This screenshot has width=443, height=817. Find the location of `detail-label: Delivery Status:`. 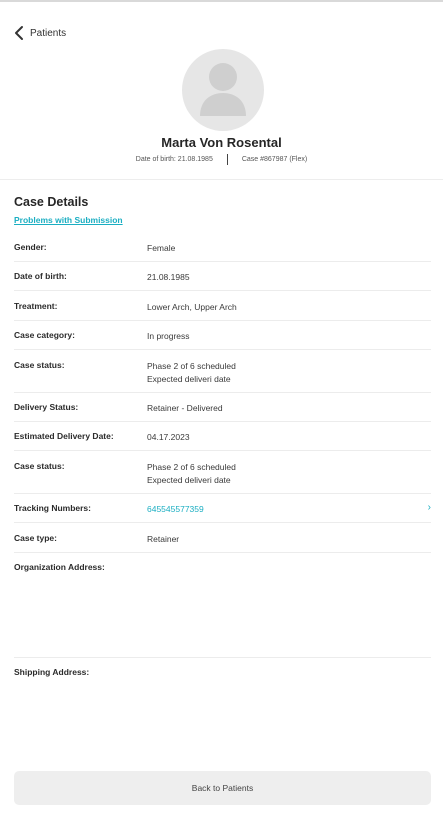

detail-label: Delivery Status: is located at coordinates (46, 407).